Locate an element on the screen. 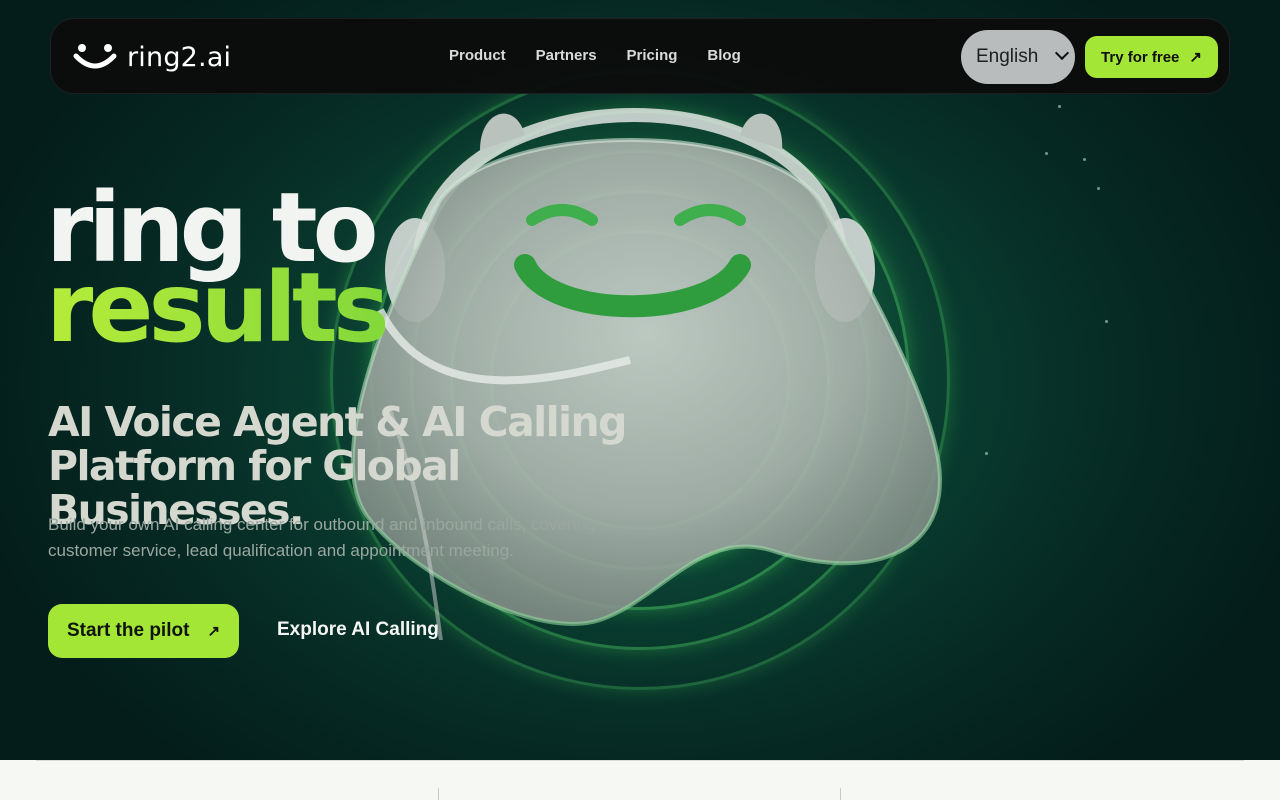 The height and width of the screenshot is (800, 1280). brand-name: ring2.ai is located at coordinates (179, 57).